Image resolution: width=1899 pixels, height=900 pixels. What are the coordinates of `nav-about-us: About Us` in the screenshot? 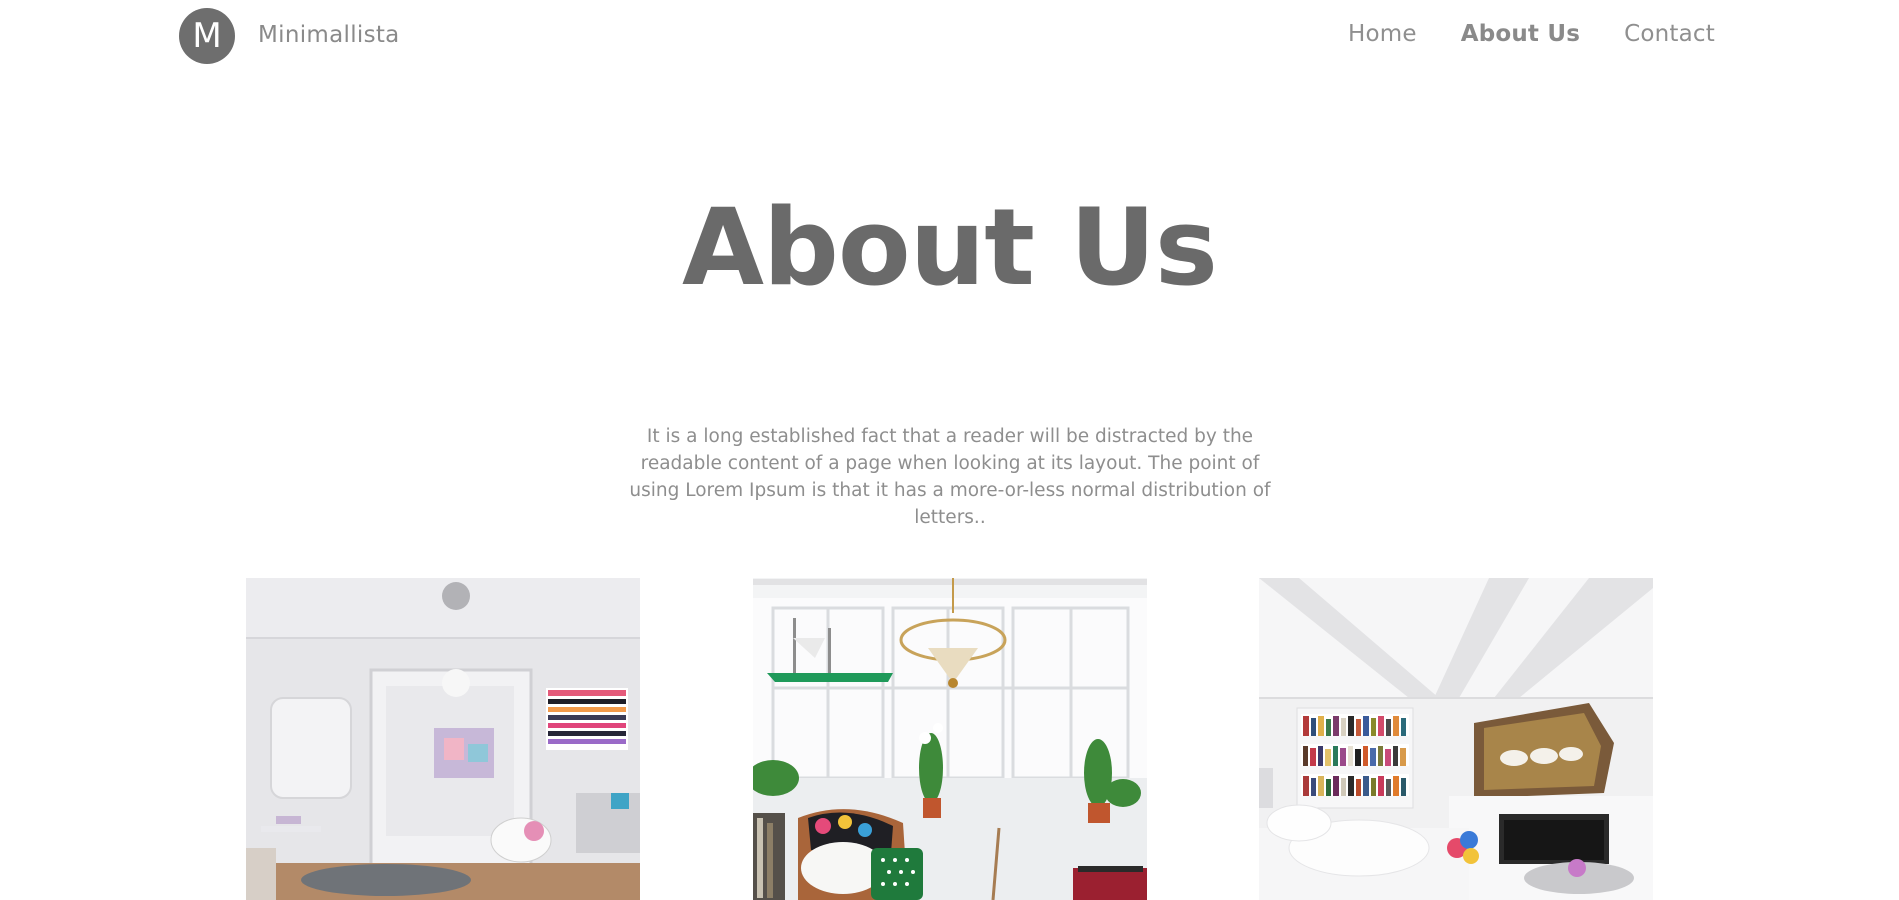 It's located at (1520, 34).